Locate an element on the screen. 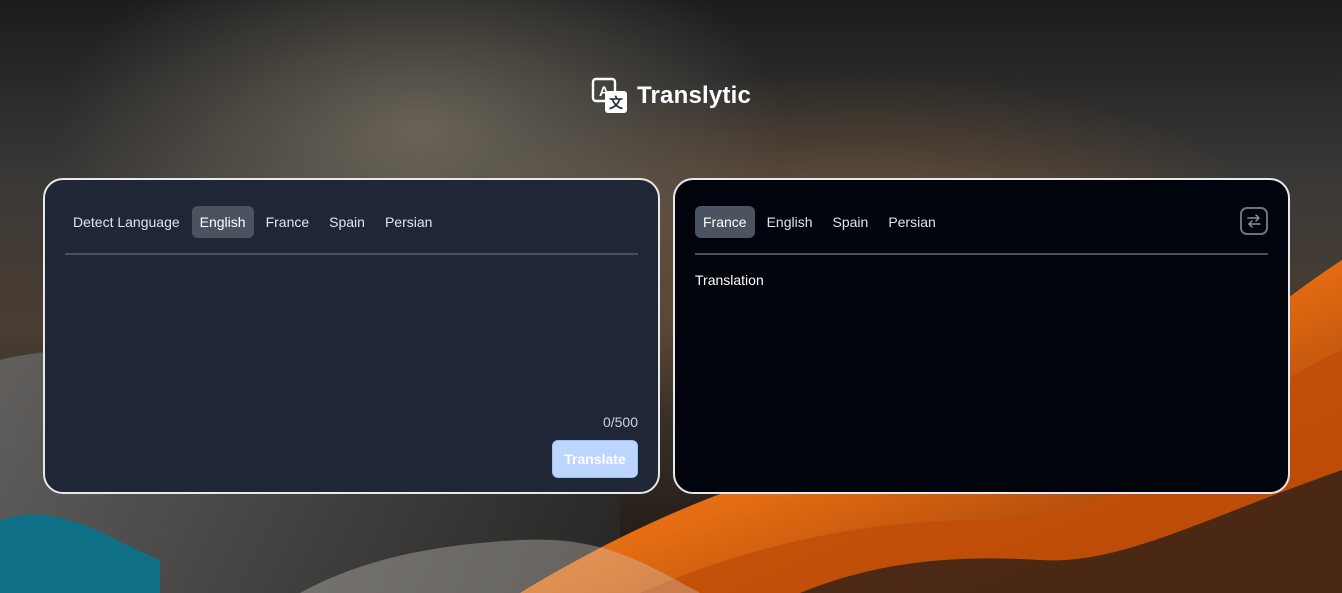  character-counter: 0/500 is located at coordinates (620, 422).